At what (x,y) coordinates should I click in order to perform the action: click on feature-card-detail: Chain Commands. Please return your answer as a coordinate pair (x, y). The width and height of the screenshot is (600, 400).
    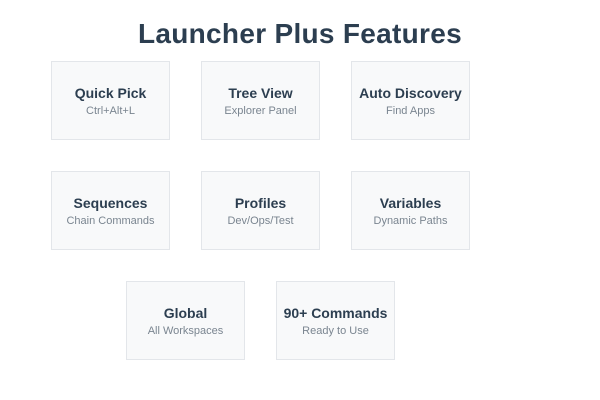
    Looking at the image, I should click on (110, 220).